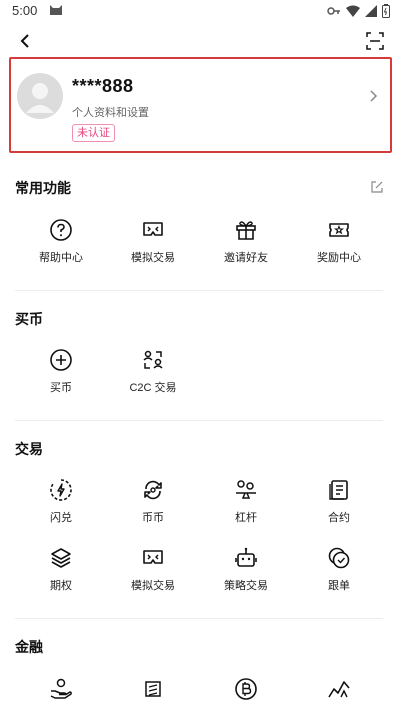 The width and height of the screenshot is (400, 706). I want to click on section-title-finance: 金融, so click(29, 647).